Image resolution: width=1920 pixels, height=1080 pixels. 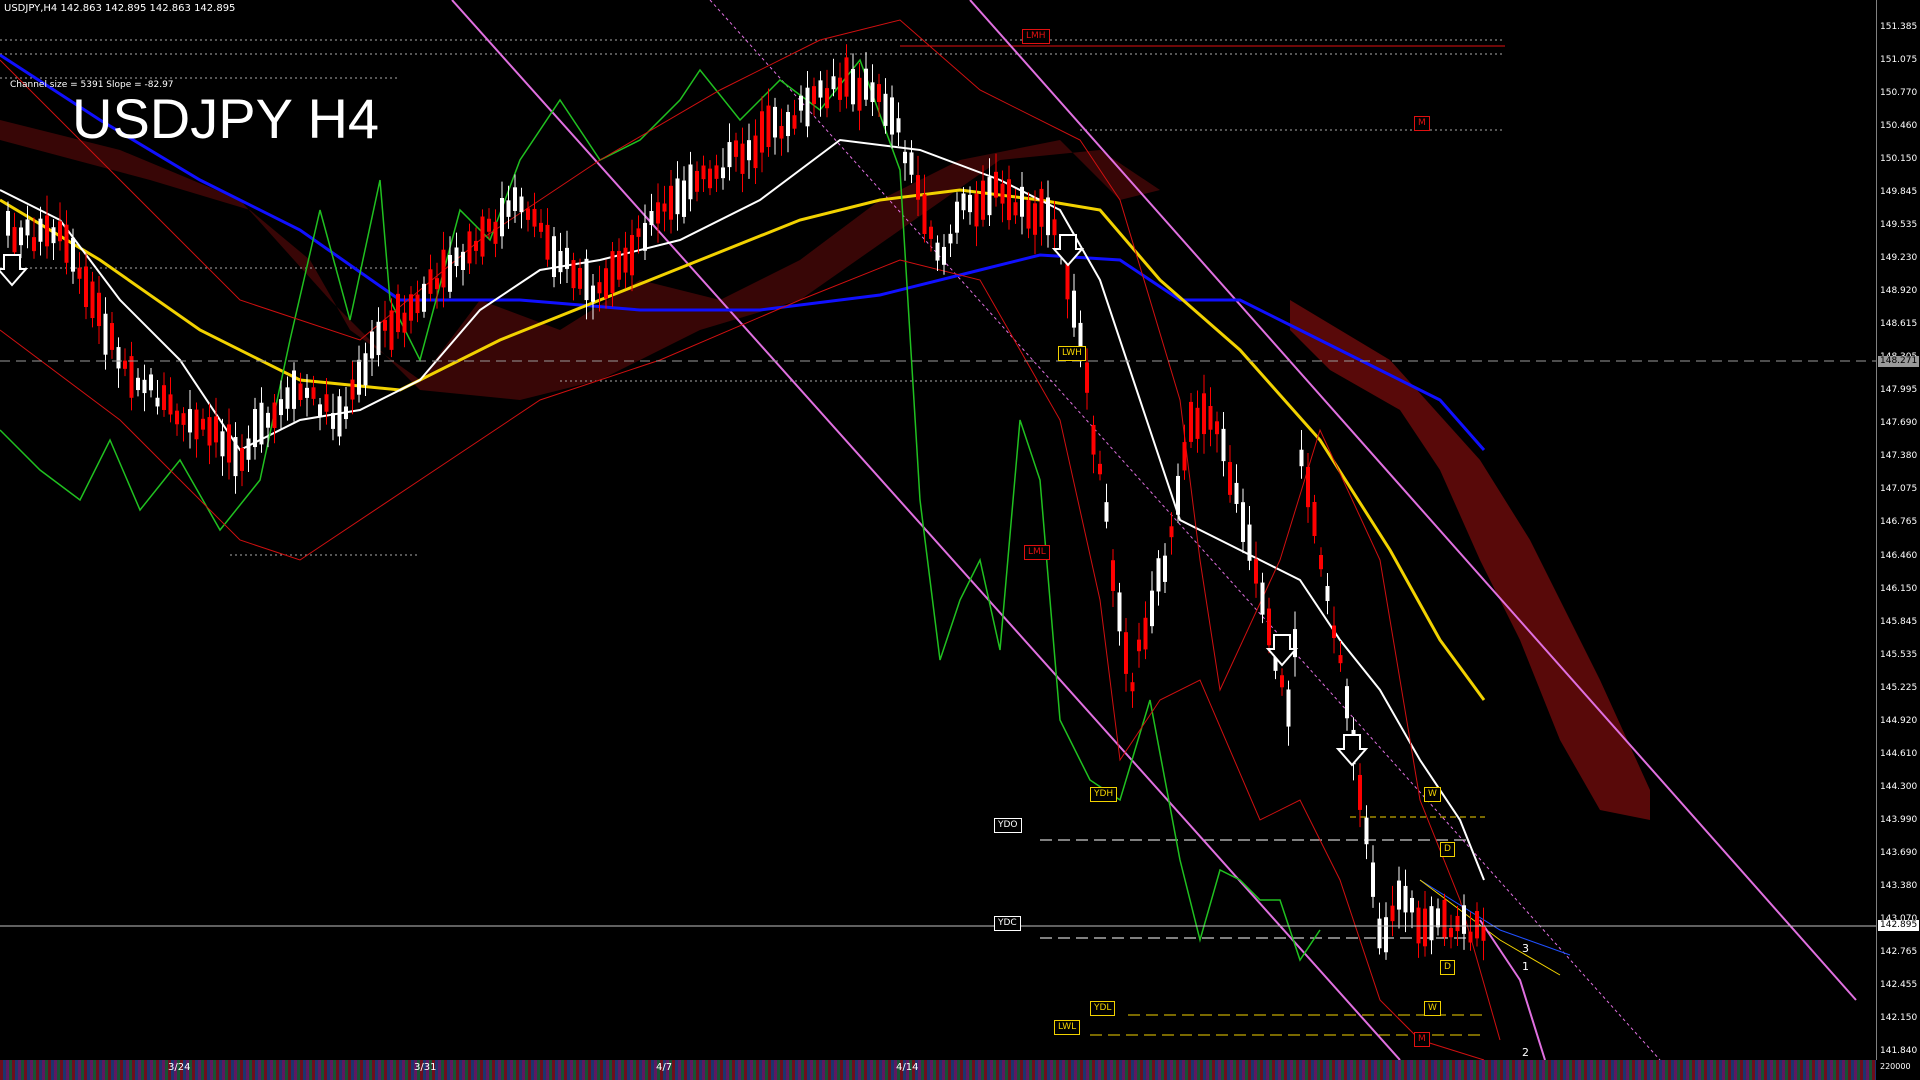 I want to click on ydo-tag: YDO, so click(x=1008, y=825).